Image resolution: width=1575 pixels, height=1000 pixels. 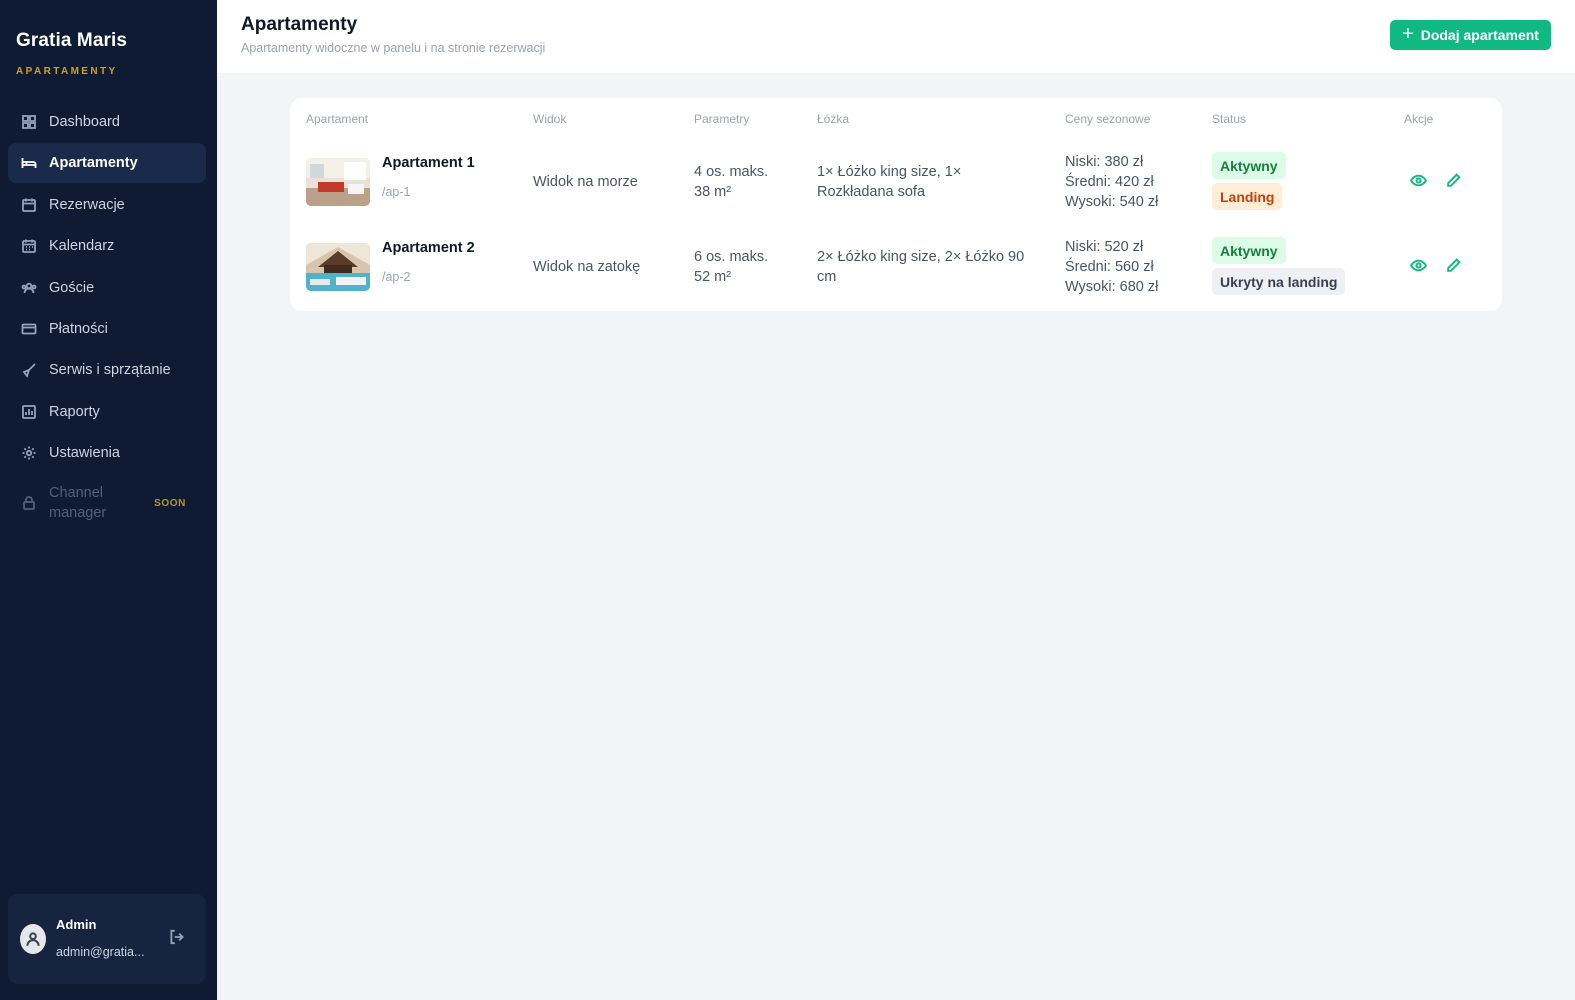 What do you see at coordinates (722, 119) in the screenshot?
I see `column-header: Parametry` at bounding box center [722, 119].